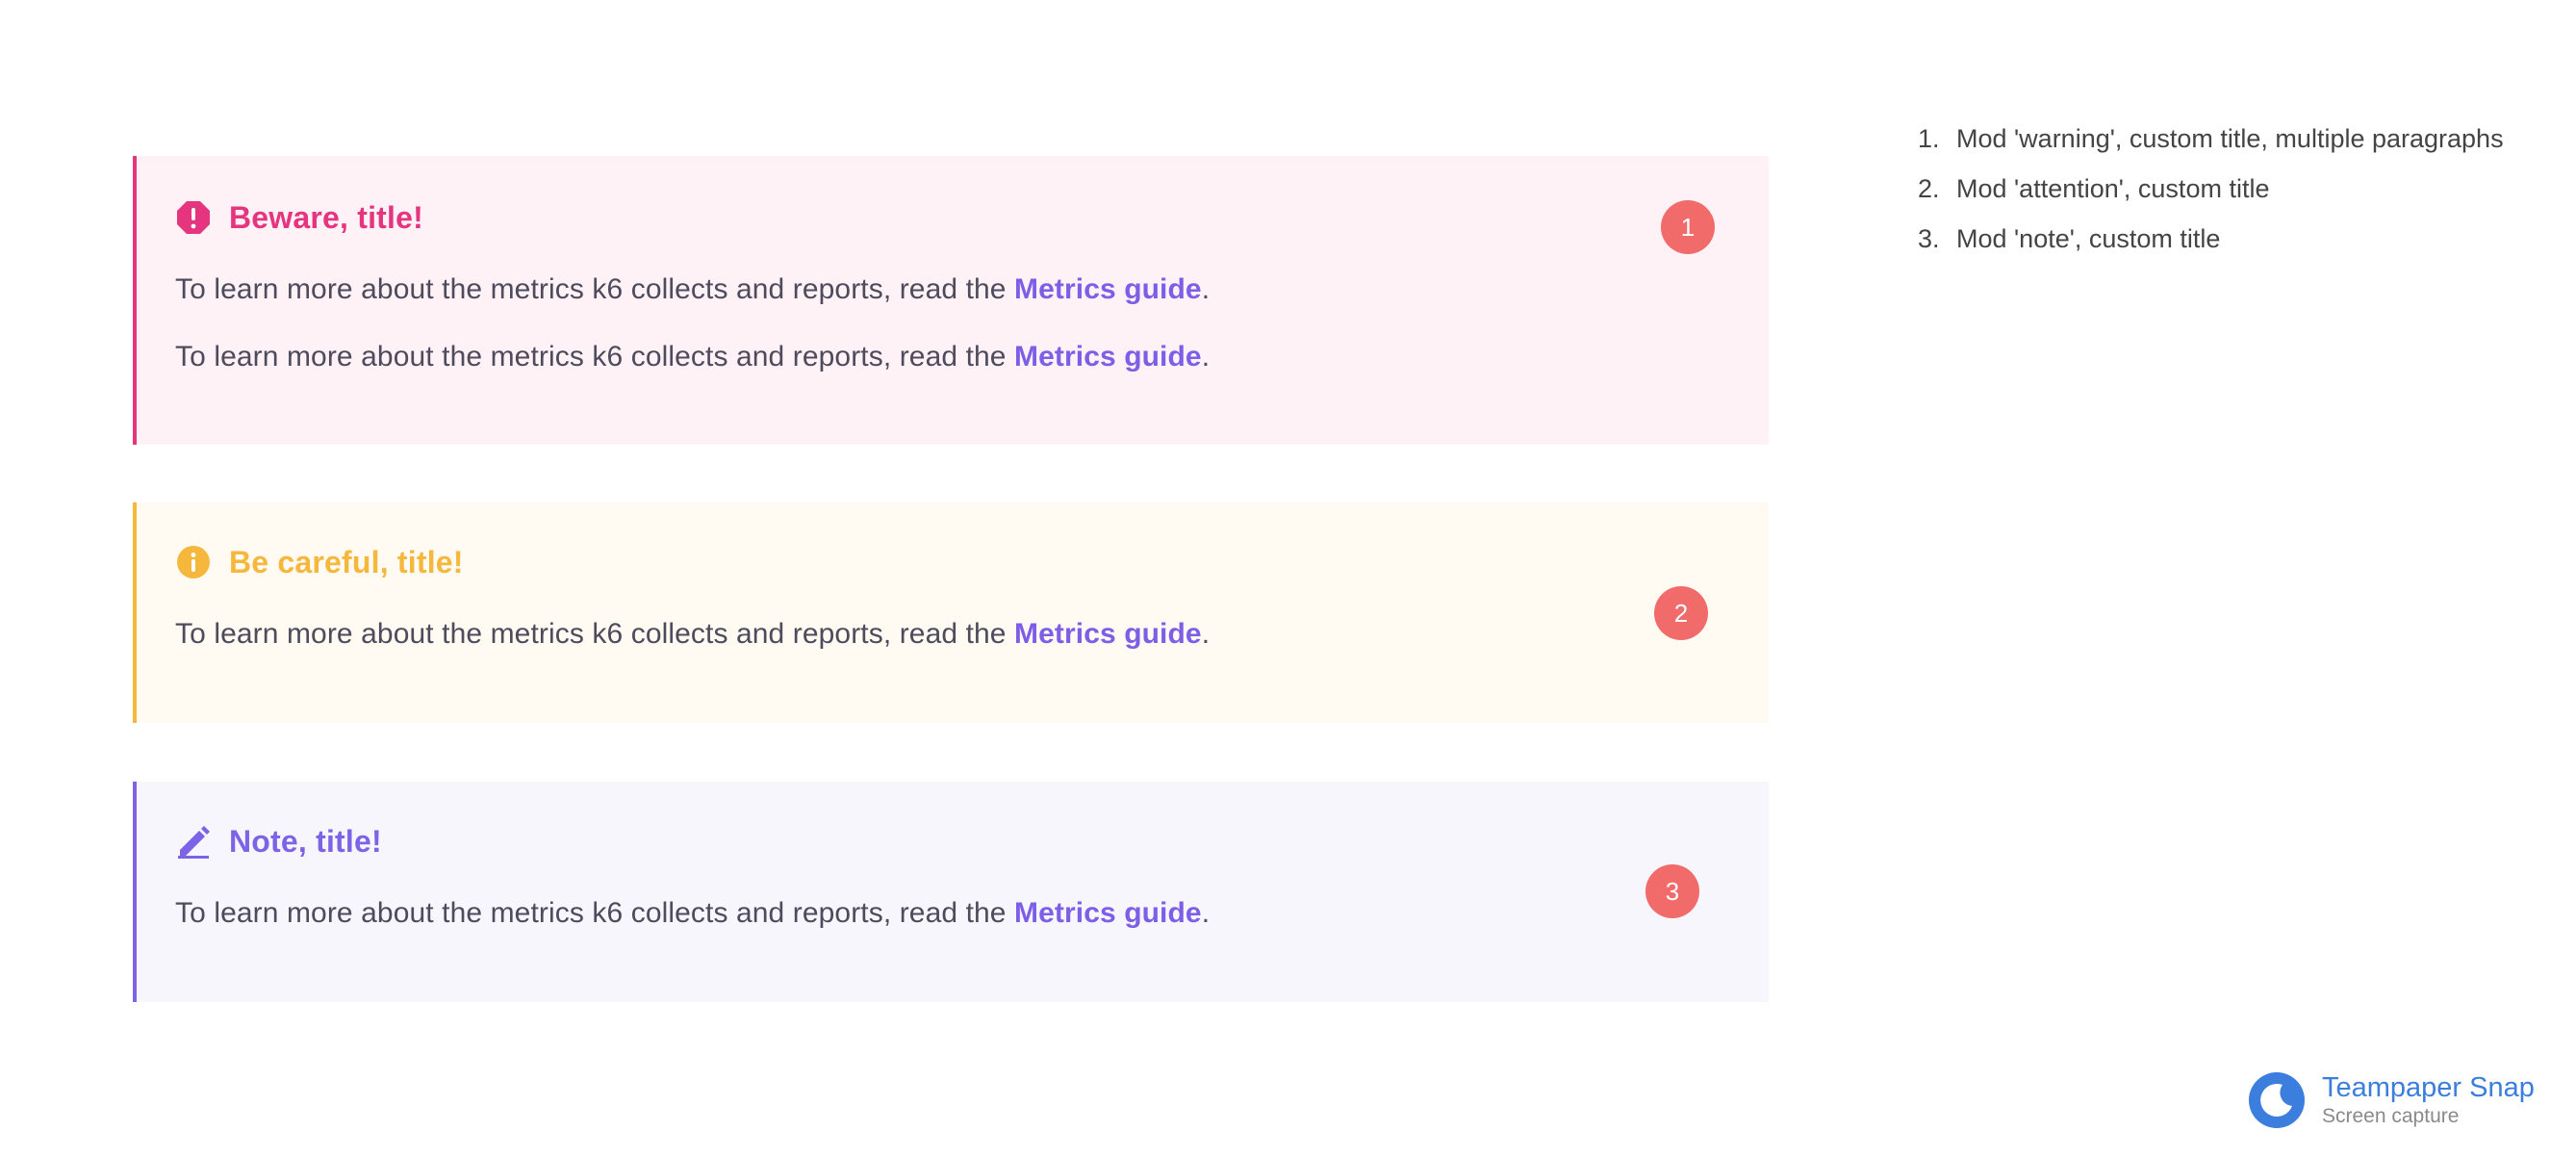 Image resolution: width=2576 pixels, height=1157 pixels. I want to click on callout-title: Be careful, title!, so click(319, 562).